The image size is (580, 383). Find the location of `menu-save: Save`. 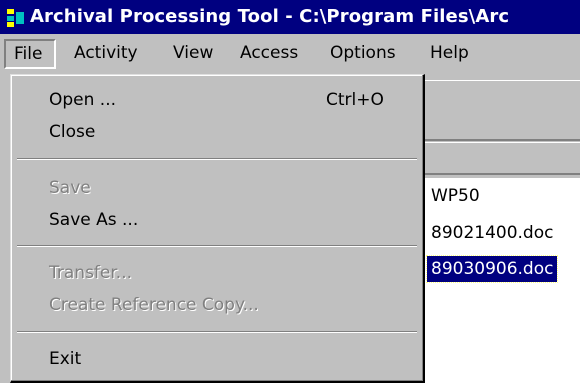

menu-save: Save is located at coordinates (70, 188).